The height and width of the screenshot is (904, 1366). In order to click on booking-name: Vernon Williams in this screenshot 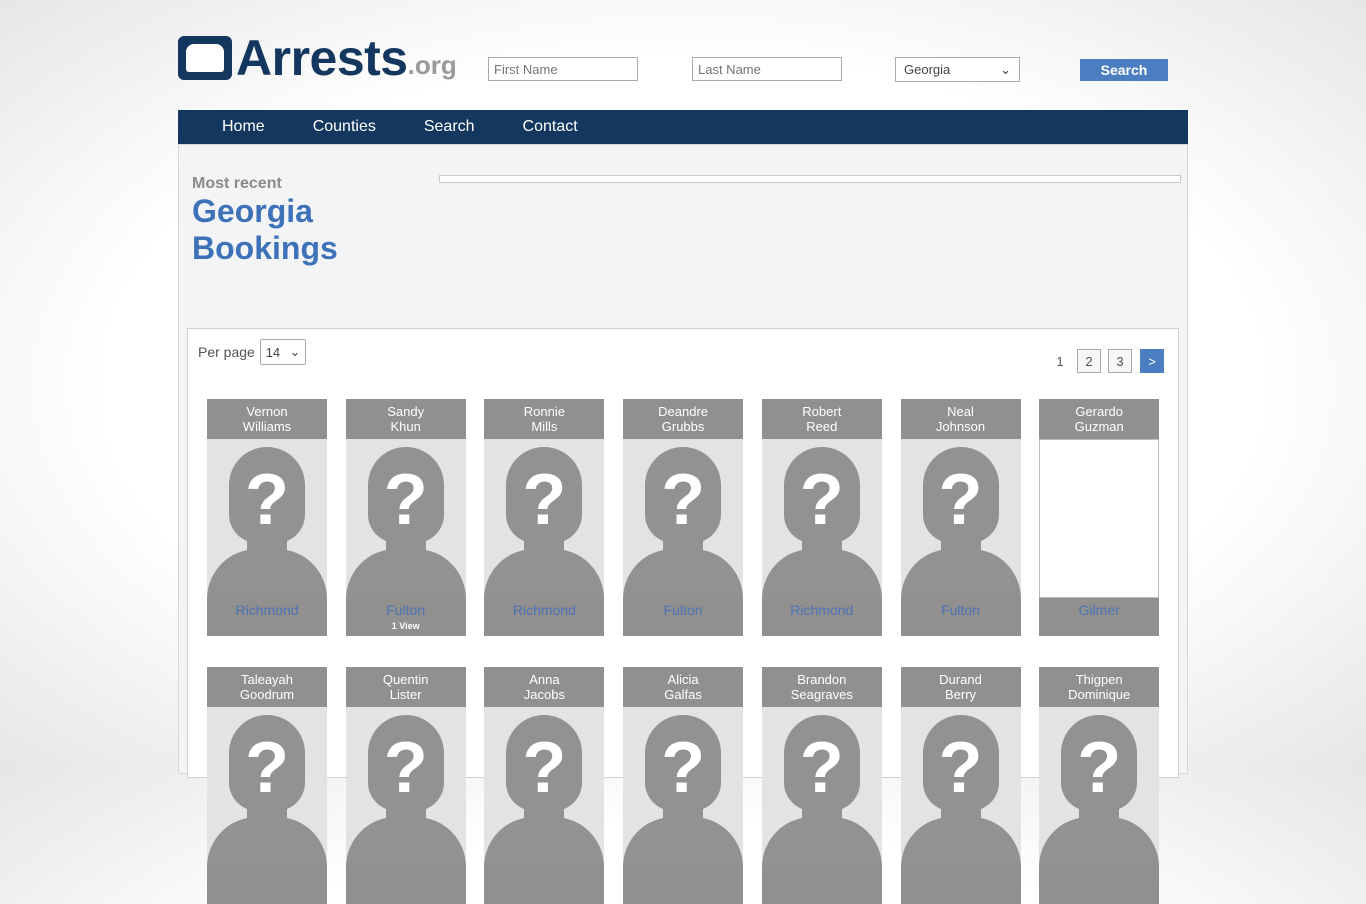, I will do `click(267, 419)`.